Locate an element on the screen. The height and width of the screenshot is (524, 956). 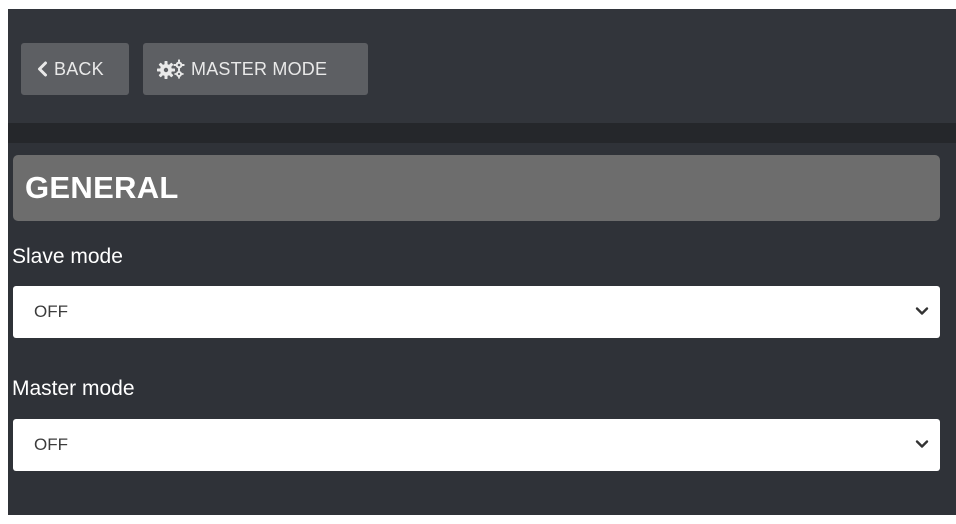
chevron-left-icon is located at coordinates (42, 69).